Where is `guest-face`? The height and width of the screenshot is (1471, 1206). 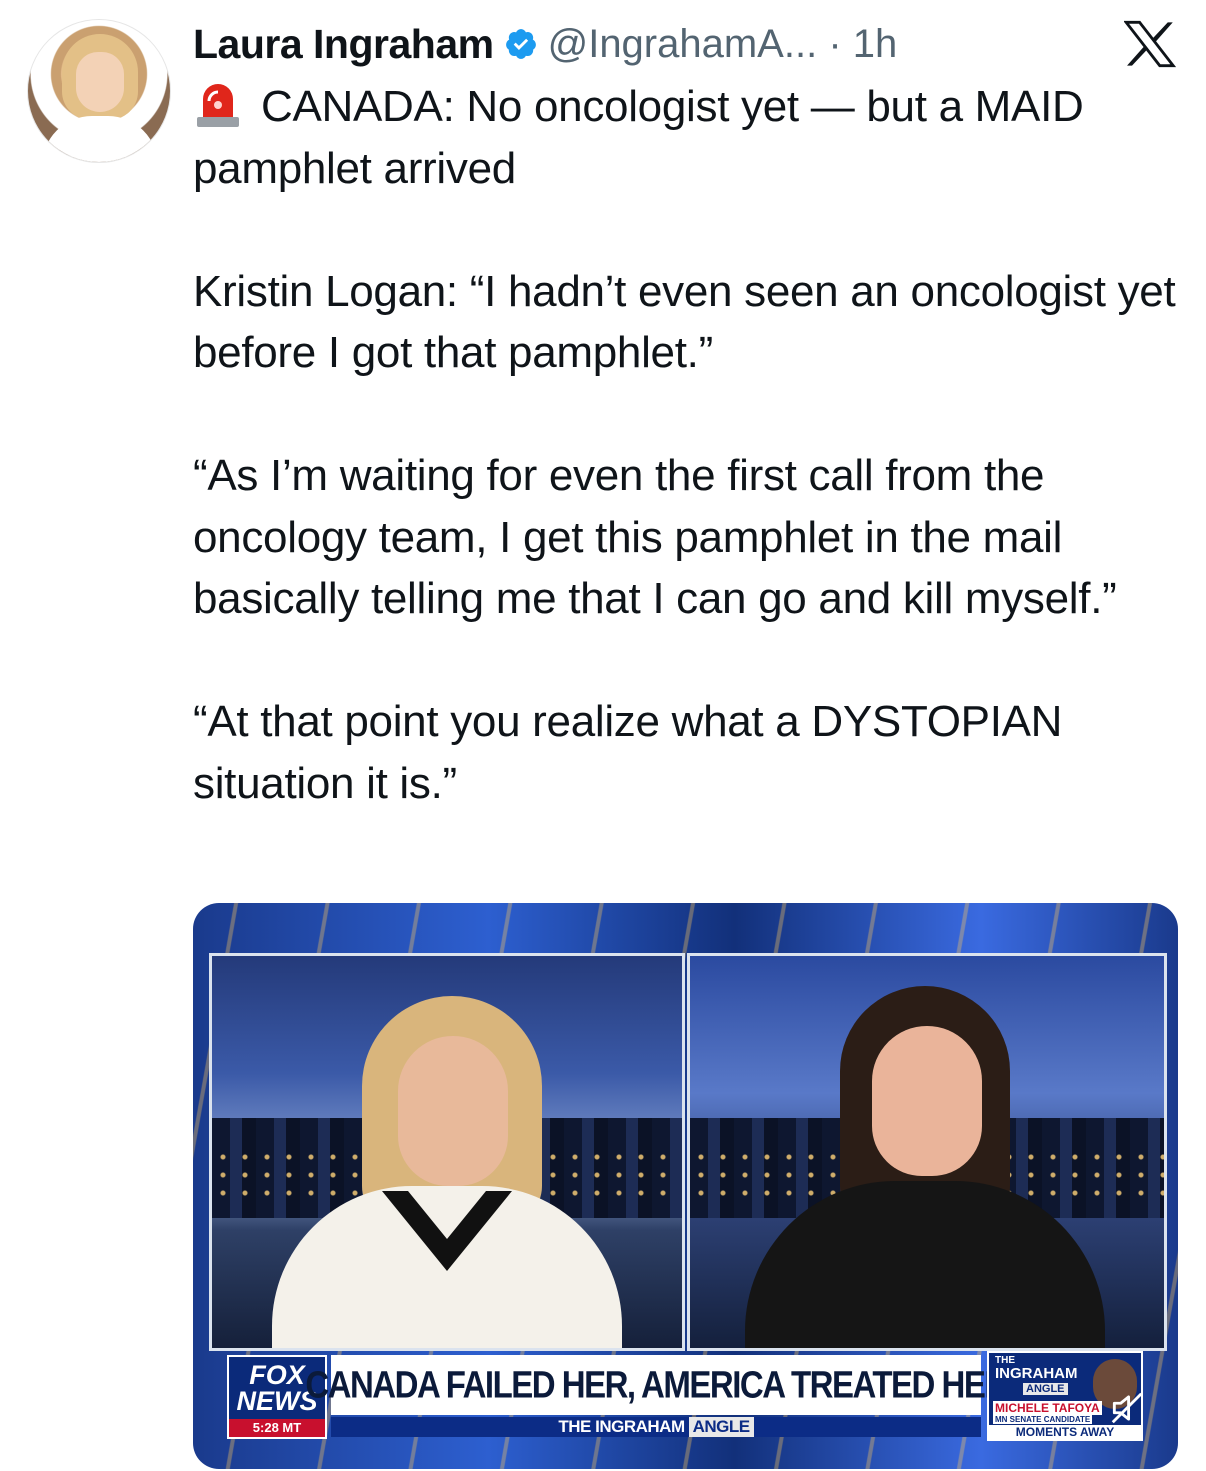
guest-face is located at coordinates (927, 1101).